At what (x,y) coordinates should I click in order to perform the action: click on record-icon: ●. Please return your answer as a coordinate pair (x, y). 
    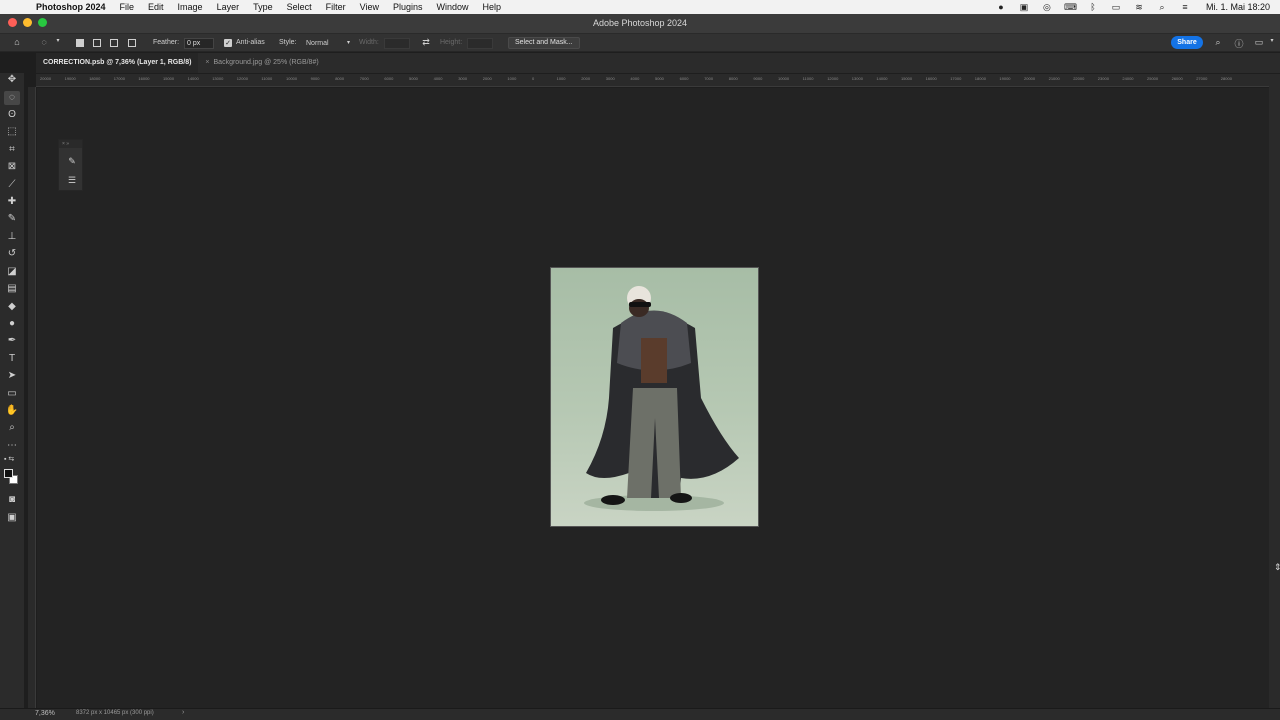
    Looking at the image, I should click on (1001, 7).